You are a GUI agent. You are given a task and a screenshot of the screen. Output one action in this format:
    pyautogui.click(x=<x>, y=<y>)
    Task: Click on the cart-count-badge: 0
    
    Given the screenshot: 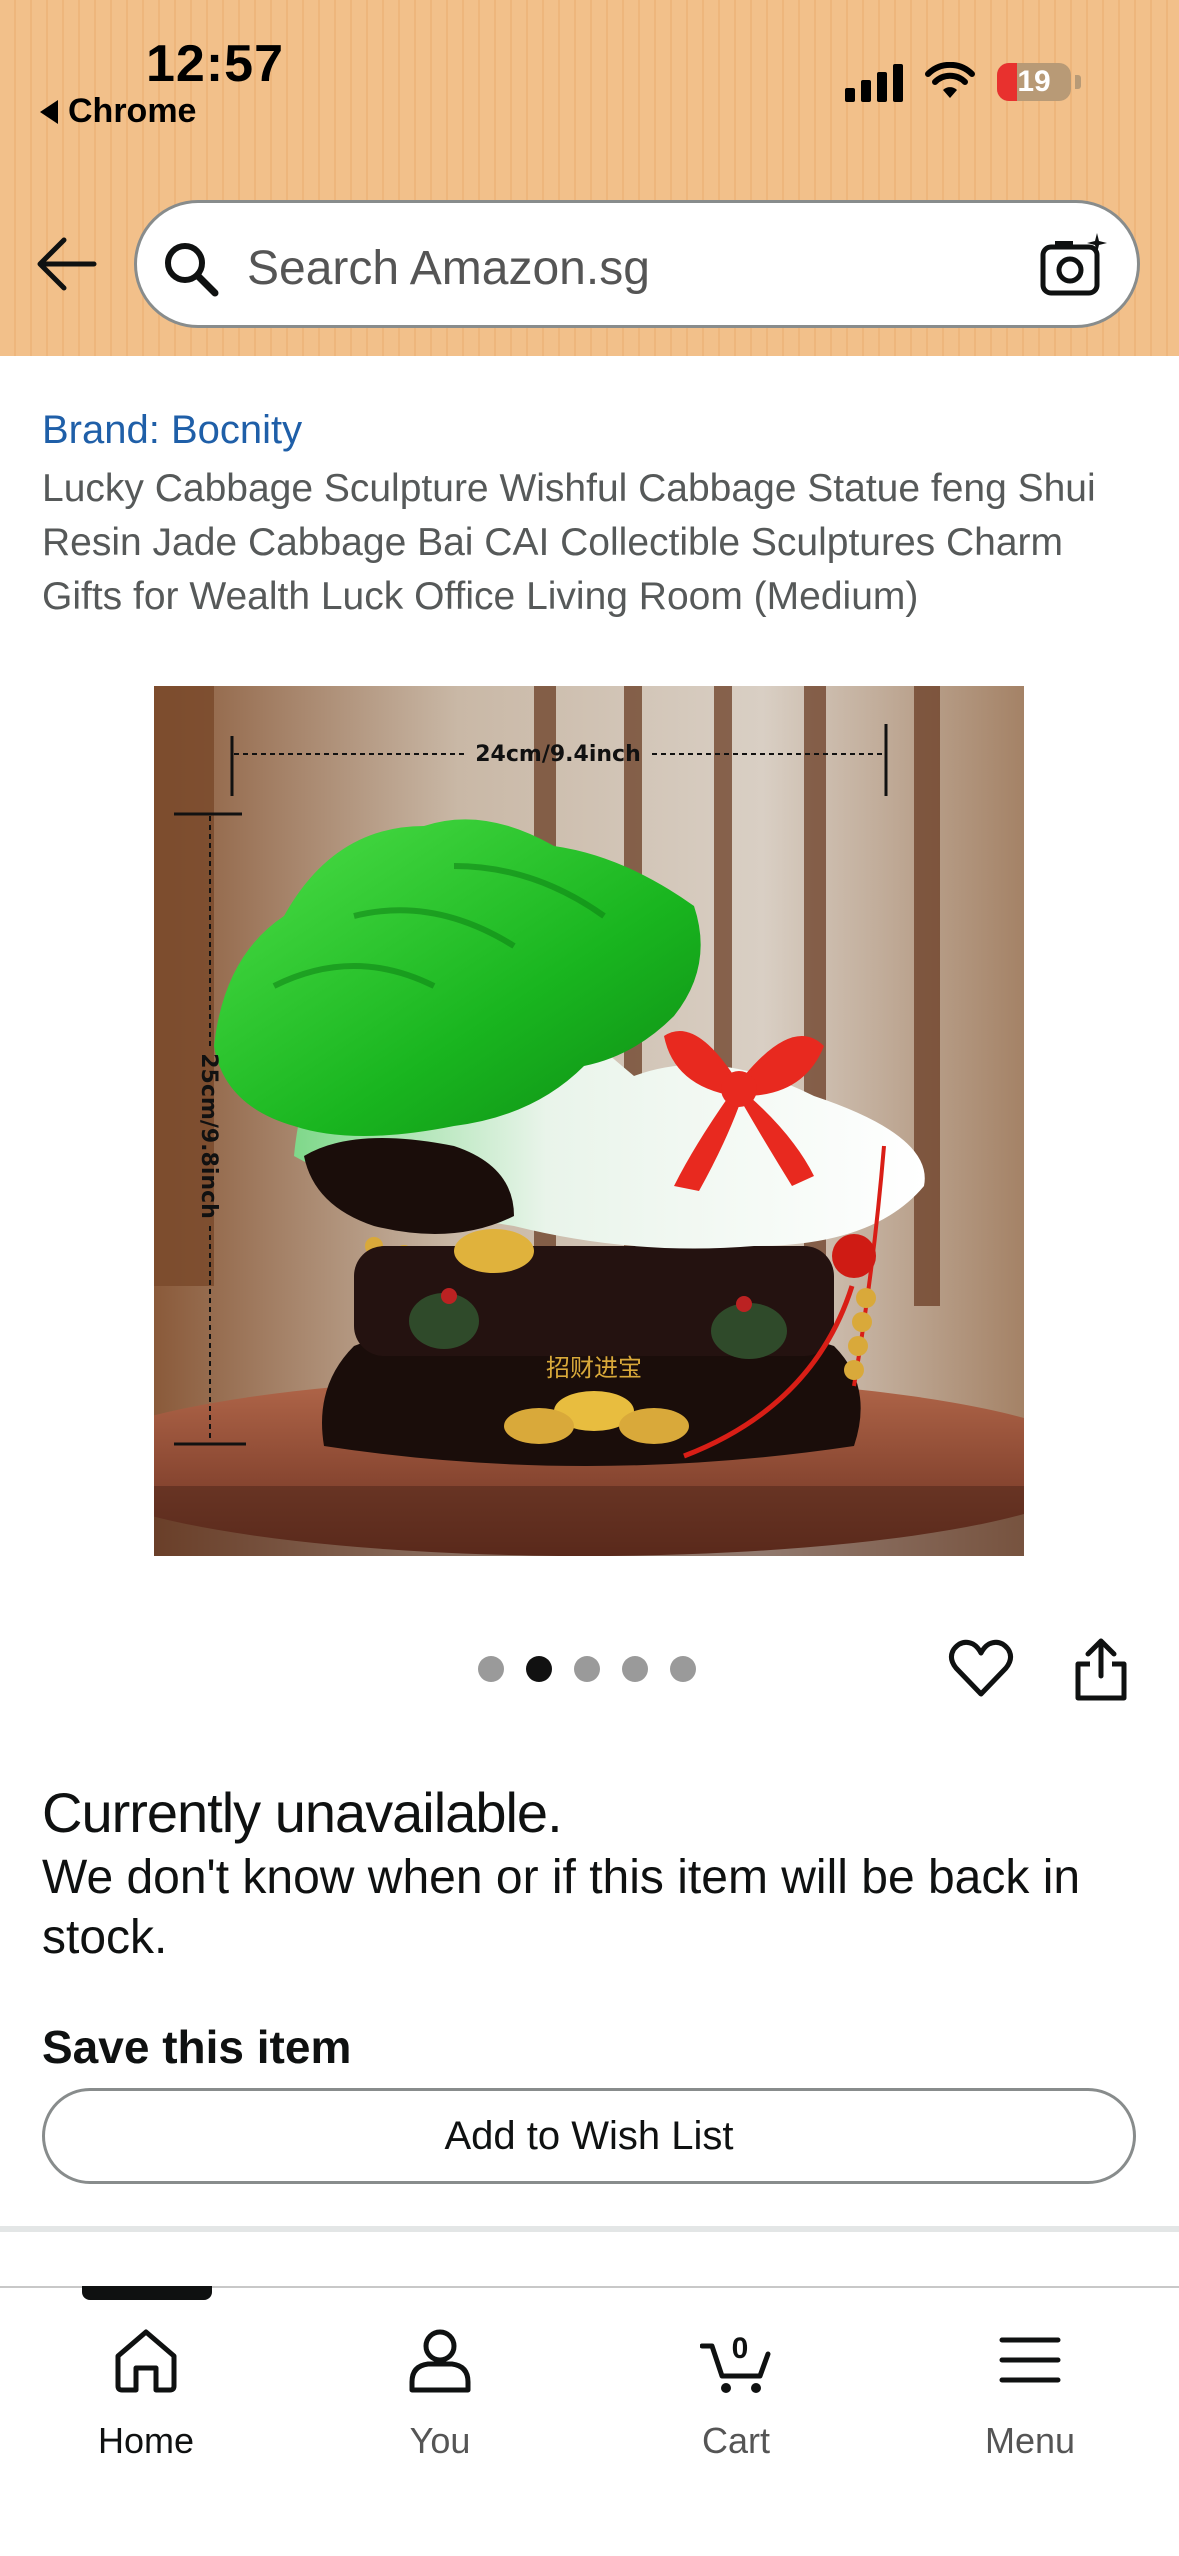 What is the action you would take?
    pyautogui.click(x=740, y=2348)
    